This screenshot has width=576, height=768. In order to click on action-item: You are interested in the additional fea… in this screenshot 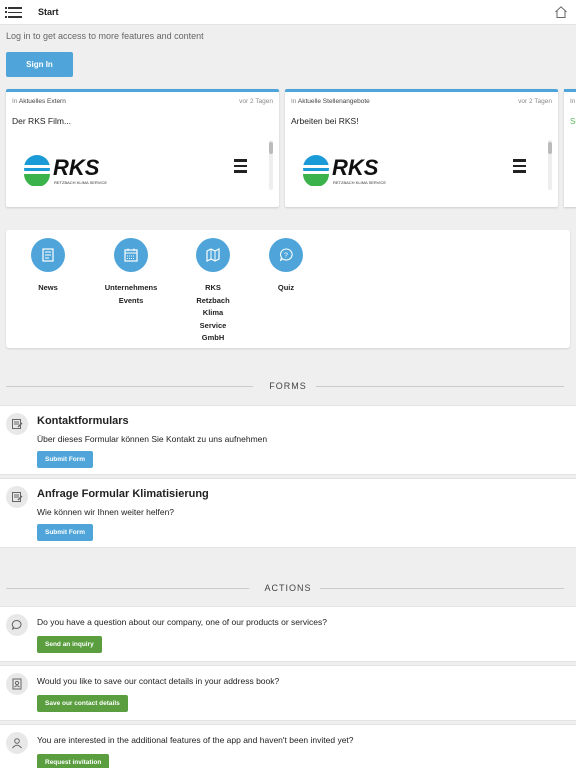, I will do `click(288, 746)`.